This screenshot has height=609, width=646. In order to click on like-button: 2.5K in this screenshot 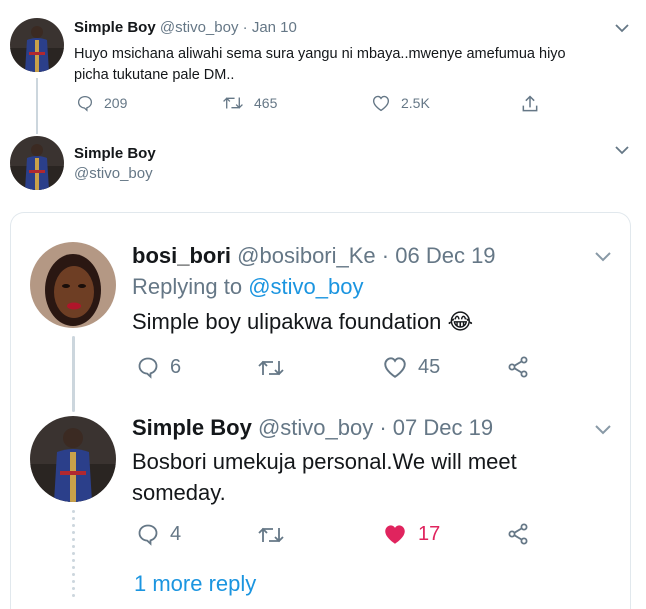, I will do `click(400, 103)`.